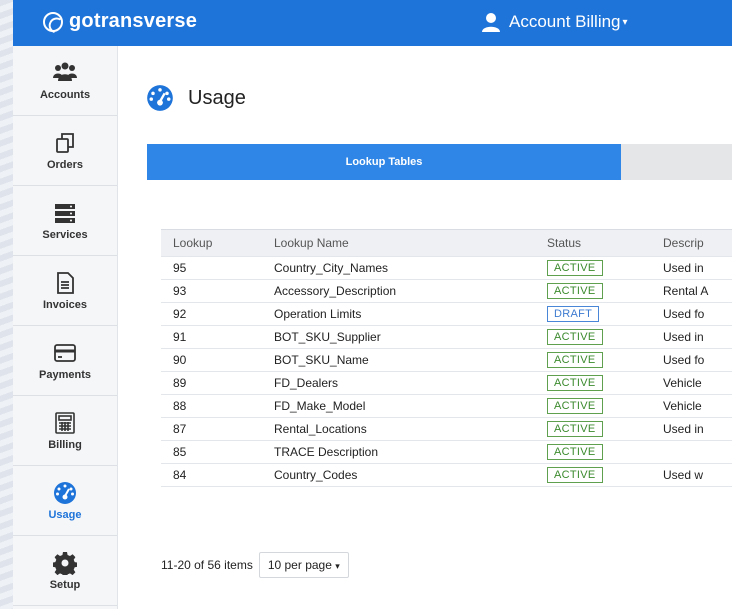  Describe the element at coordinates (372, 23) in the screenshot. I see `top-bar: gotransverse Account Billing ▾` at that location.